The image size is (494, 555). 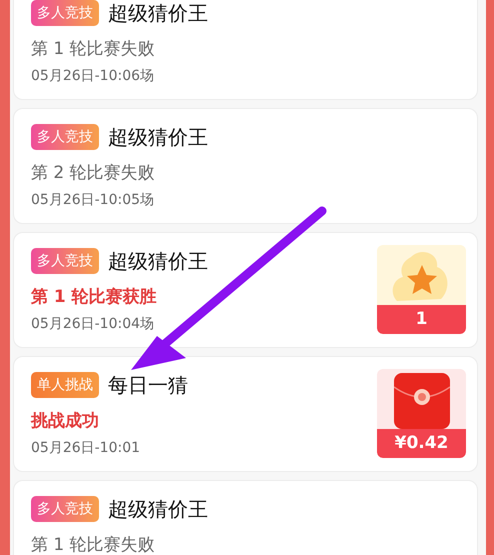 What do you see at coordinates (93, 200) in the screenshot?
I see `match-time: 05月26日-10:05场` at bounding box center [93, 200].